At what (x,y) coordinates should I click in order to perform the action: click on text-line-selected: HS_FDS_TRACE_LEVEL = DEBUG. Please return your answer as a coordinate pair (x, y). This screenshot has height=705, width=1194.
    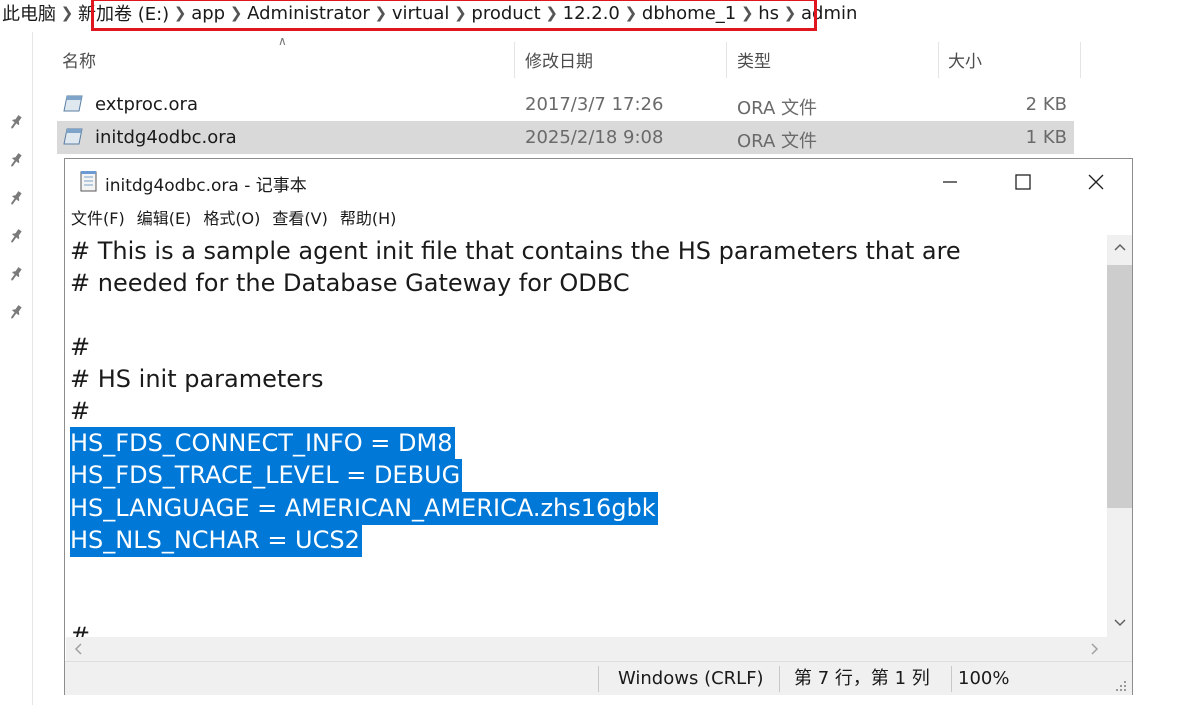
    Looking at the image, I should click on (266, 475).